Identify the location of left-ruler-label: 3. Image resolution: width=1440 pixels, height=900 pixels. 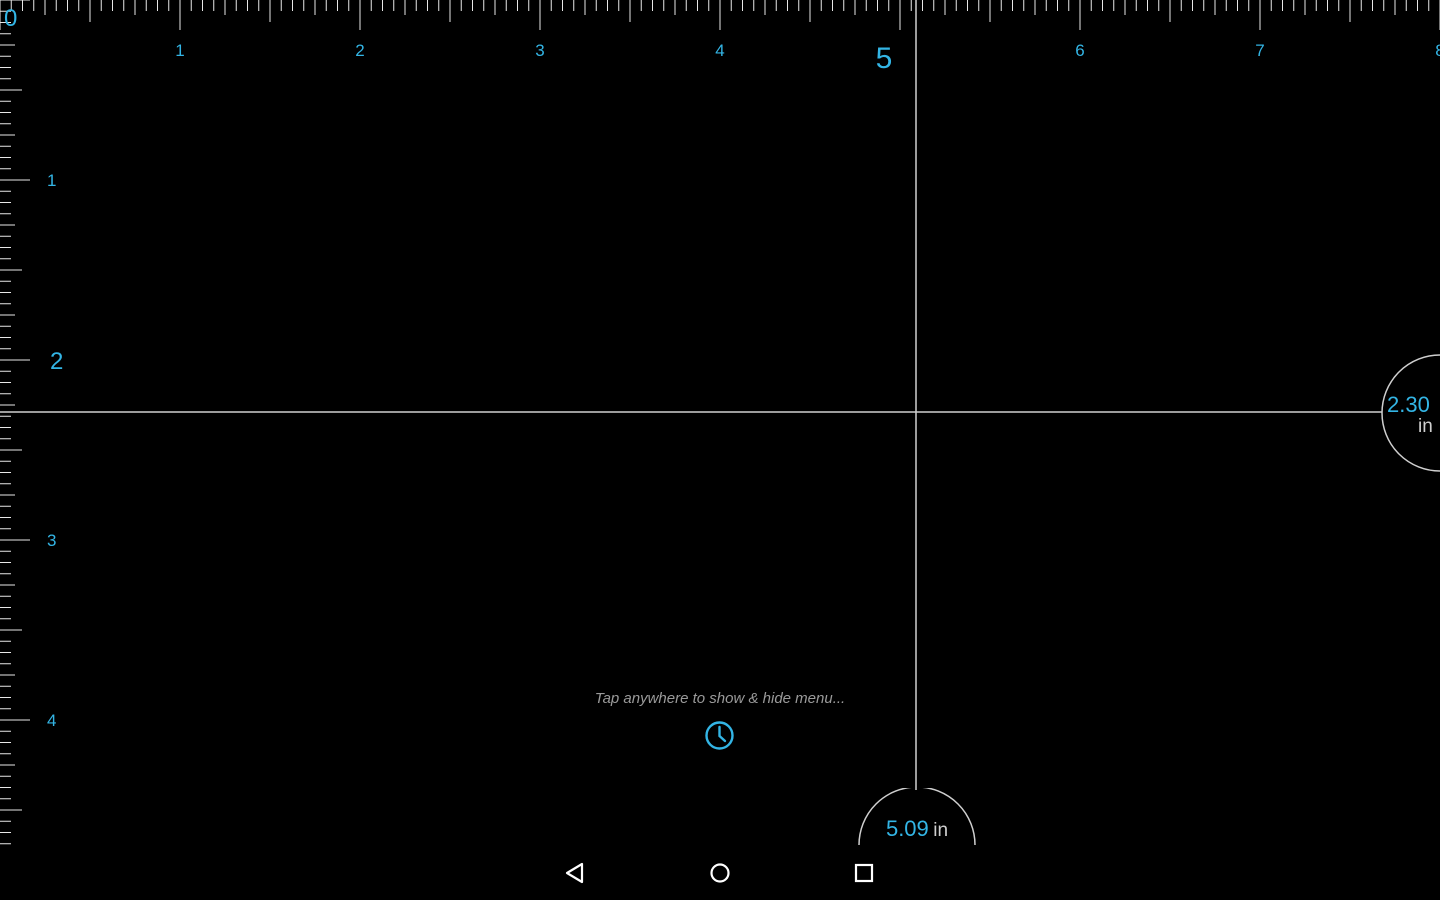
(51, 540).